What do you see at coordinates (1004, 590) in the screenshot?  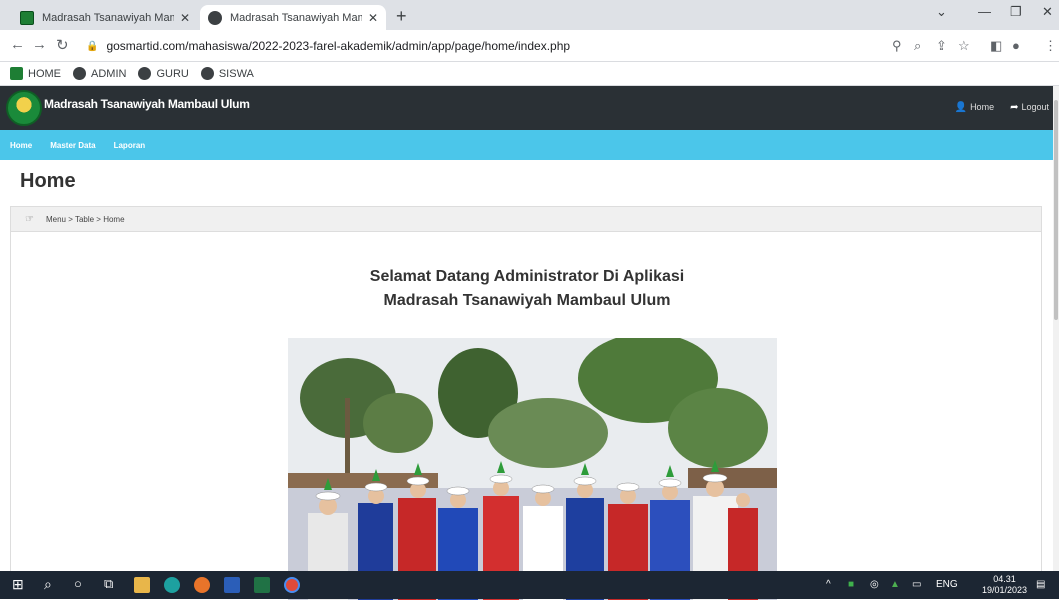 I see `clock-date: 19/01/2023` at bounding box center [1004, 590].